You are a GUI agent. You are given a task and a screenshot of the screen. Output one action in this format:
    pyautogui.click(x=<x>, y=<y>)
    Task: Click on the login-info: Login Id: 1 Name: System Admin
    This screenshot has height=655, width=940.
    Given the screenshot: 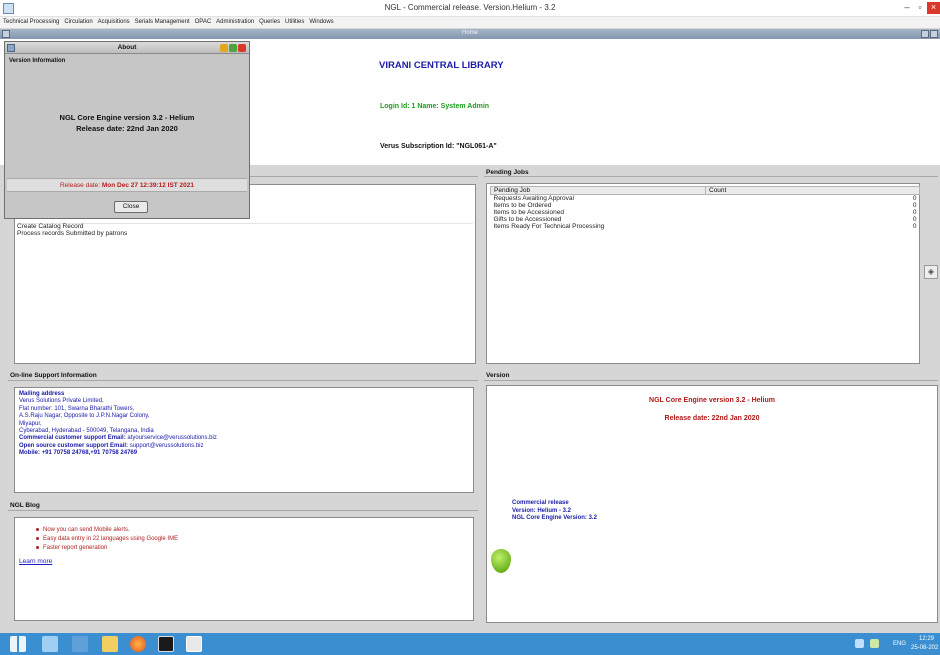 What is the action you would take?
    pyautogui.click(x=435, y=106)
    